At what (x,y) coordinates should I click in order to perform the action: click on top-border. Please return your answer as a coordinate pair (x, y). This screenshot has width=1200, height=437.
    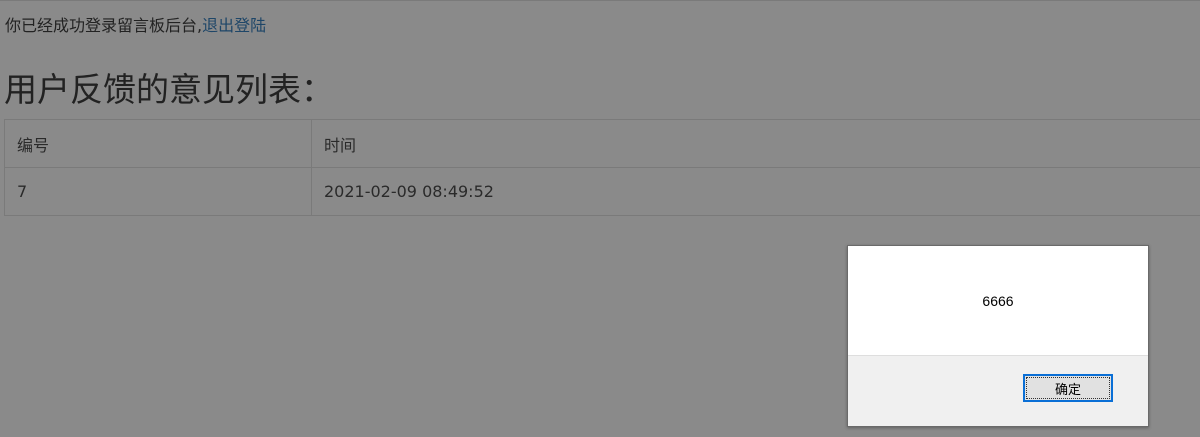
    Looking at the image, I should click on (600, 0).